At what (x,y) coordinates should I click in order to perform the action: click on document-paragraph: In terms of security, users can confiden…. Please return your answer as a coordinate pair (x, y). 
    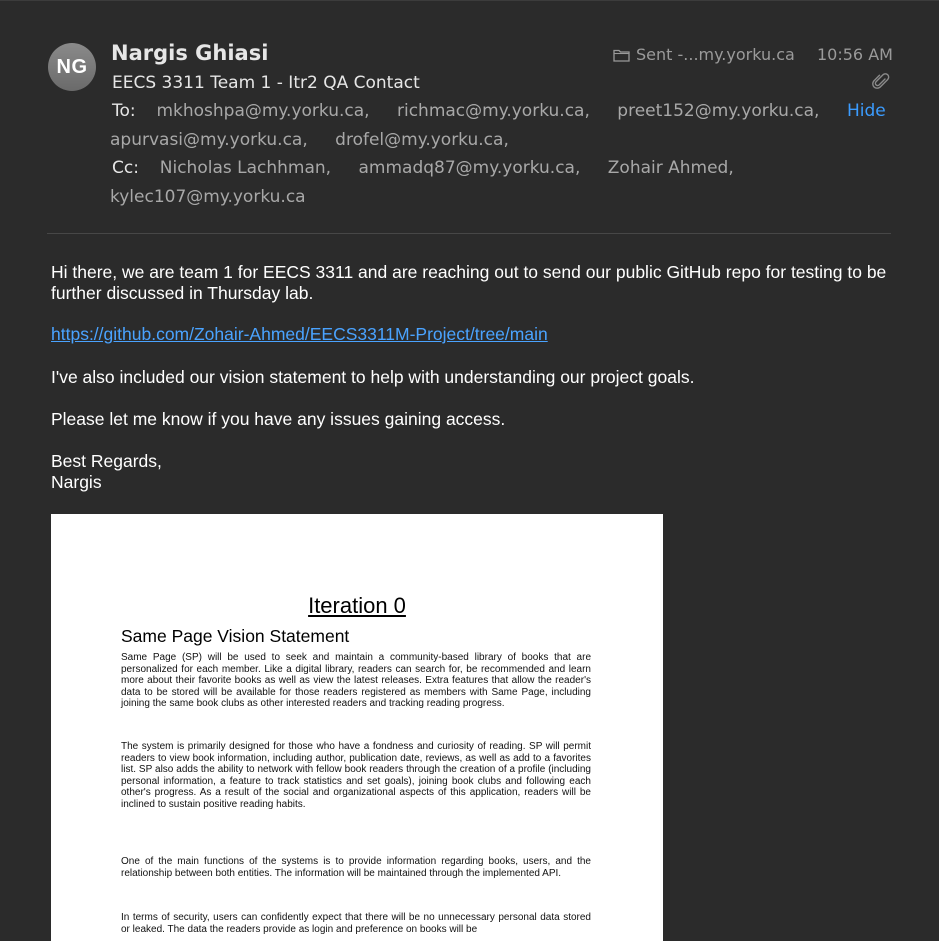
    Looking at the image, I should click on (356, 923).